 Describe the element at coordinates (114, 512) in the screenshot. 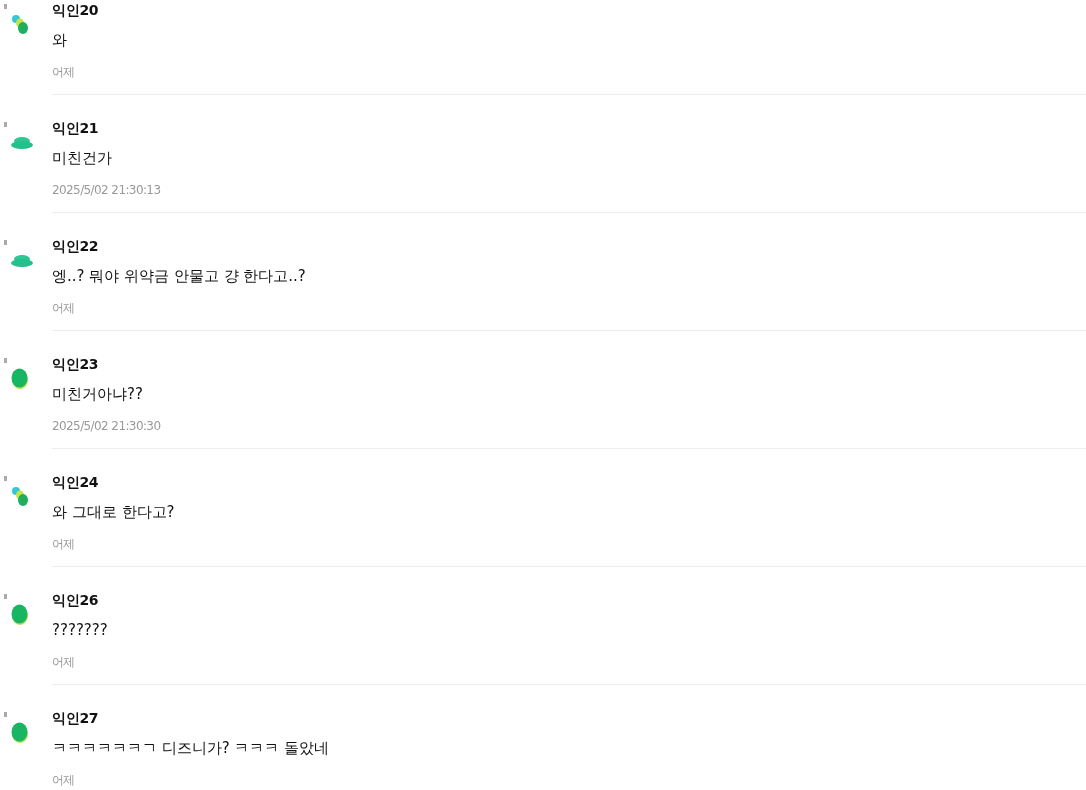

I see `comment-text: 와 그대로 한다고?` at that location.